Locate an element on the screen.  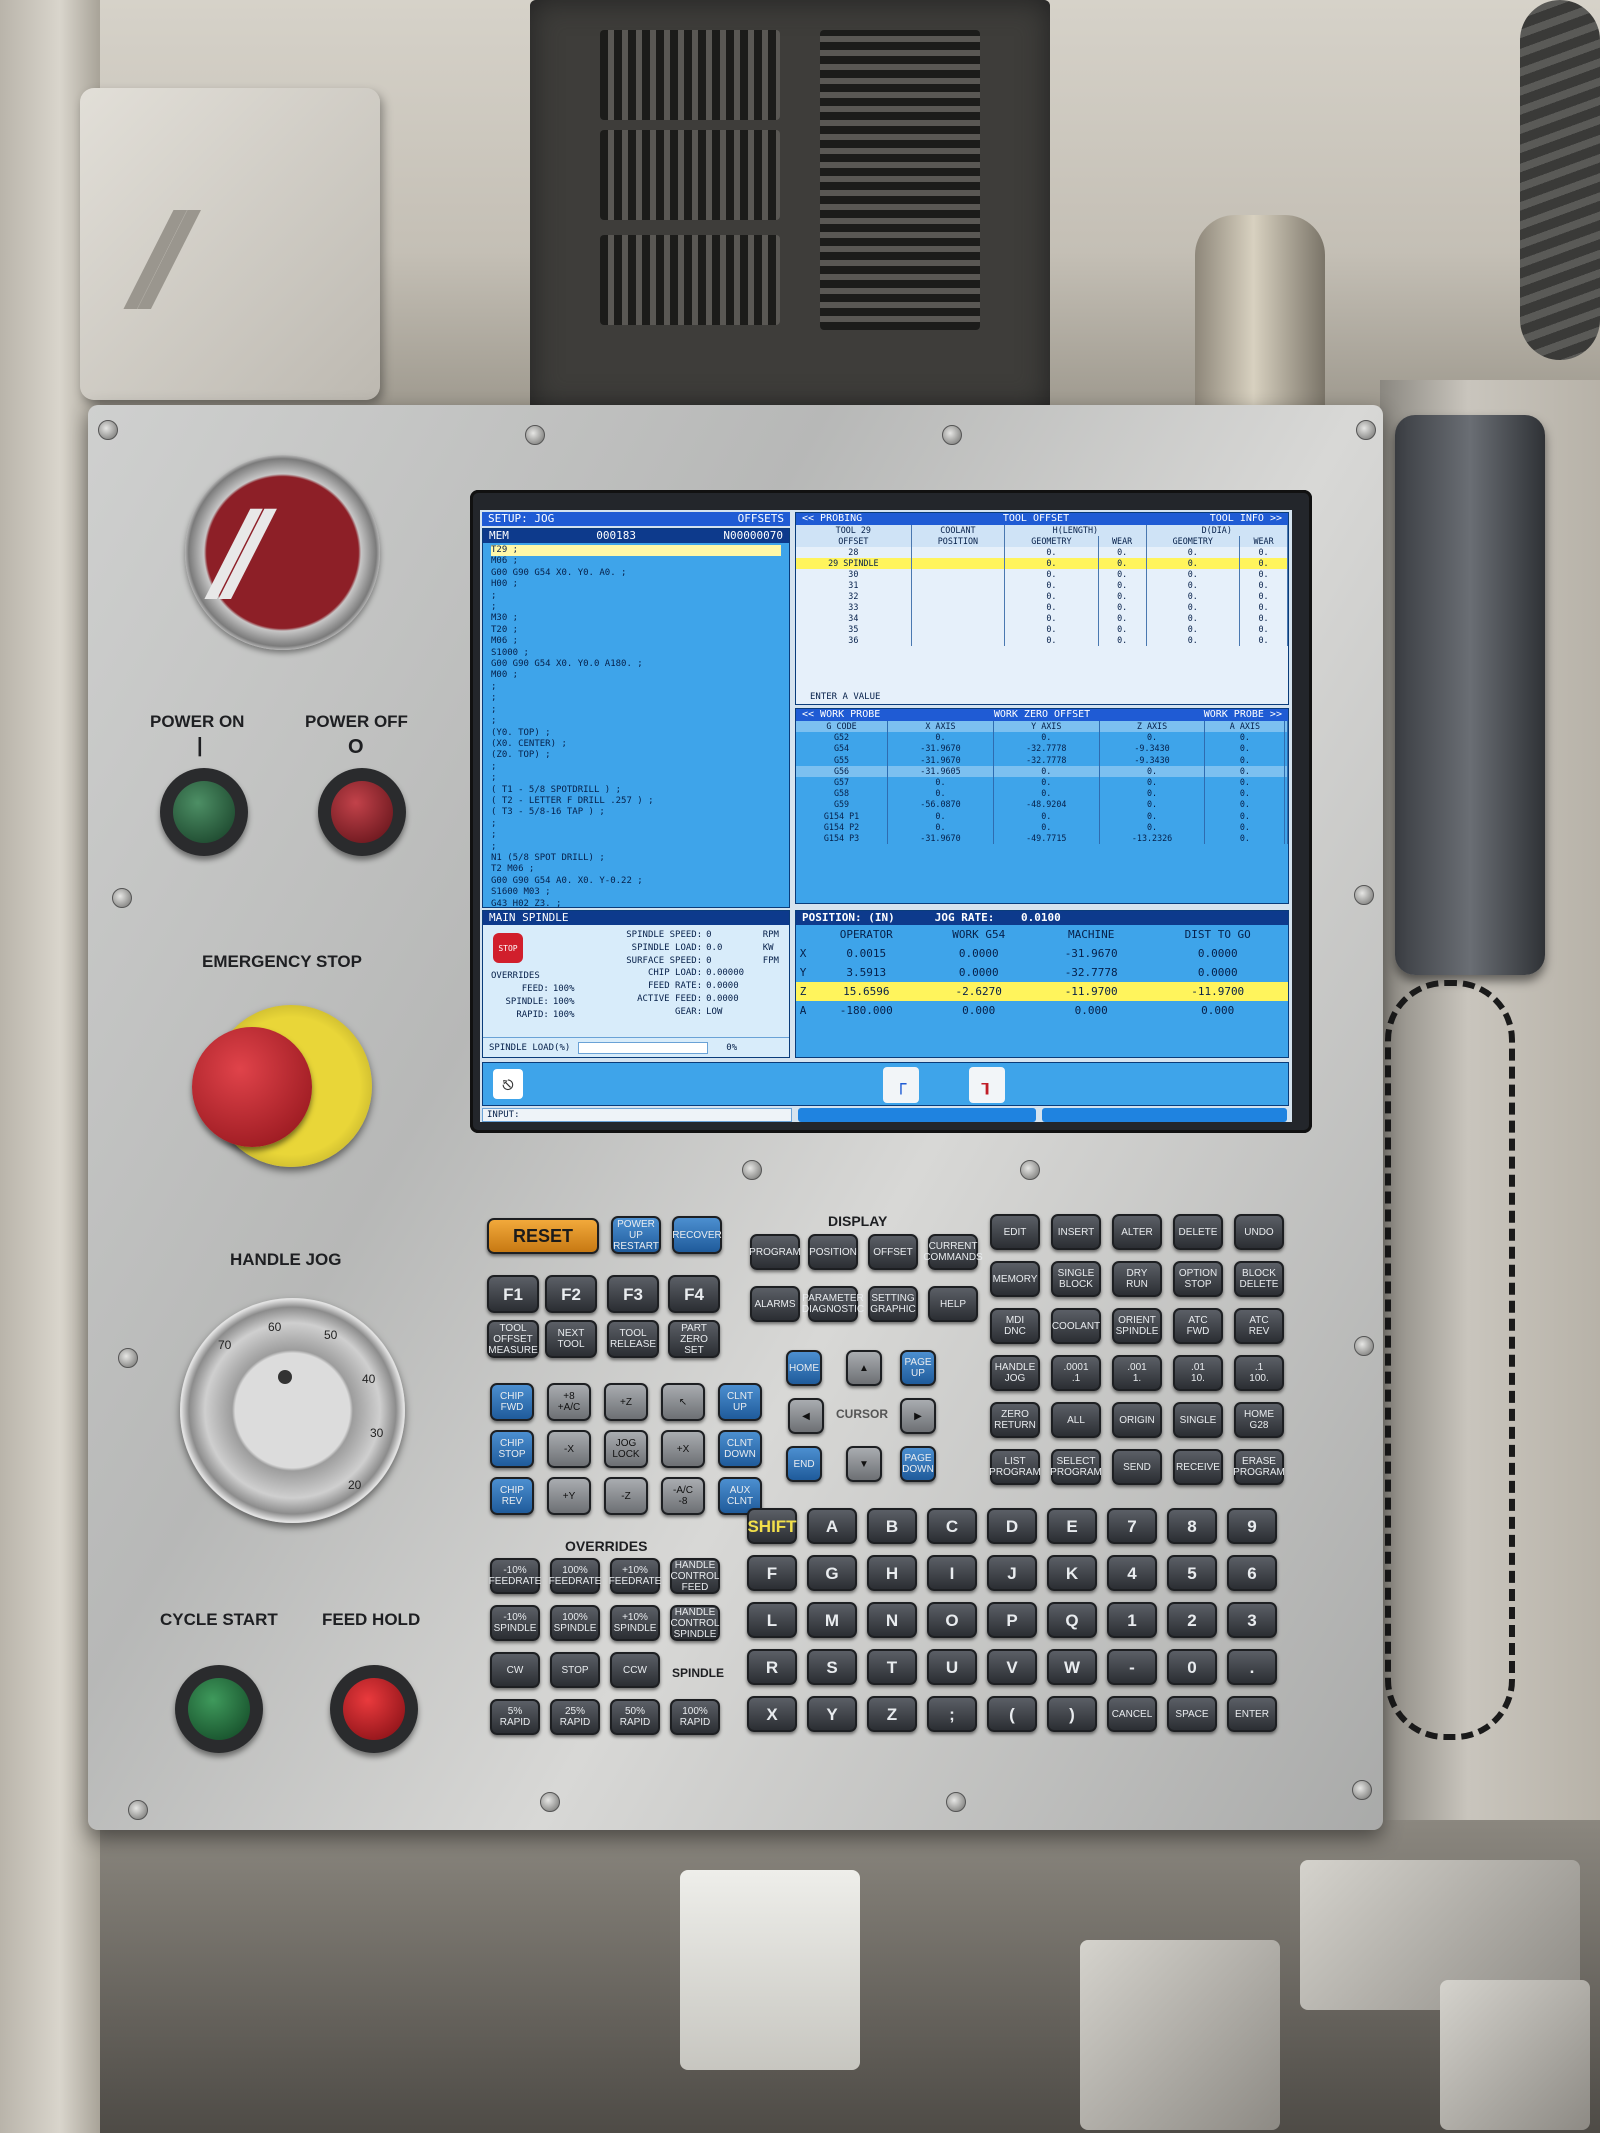
jog-key-2-3: -A/C -8 is located at coordinates (683, 1496).